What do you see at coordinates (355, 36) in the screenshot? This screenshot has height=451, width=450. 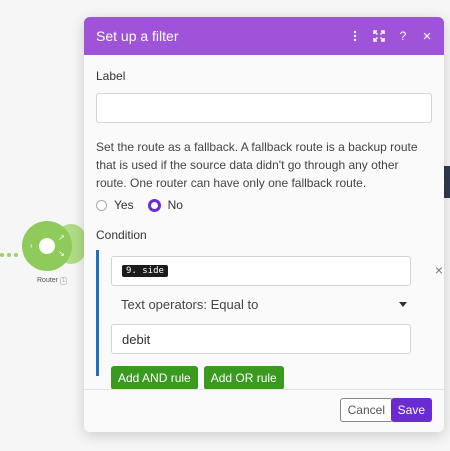 I see `more-vertical-icon` at bounding box center [355, 36].